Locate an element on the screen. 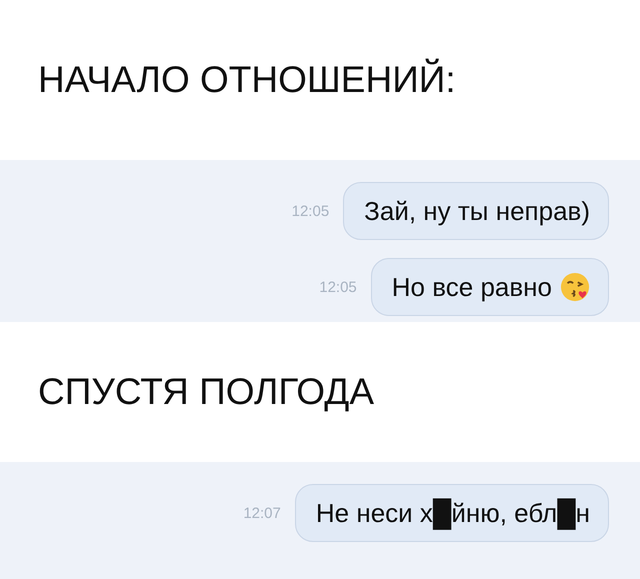 The width and height of the screenshot is (640, 579). caption: НАЧАЛО ОТНОШЕНИЙ: is located at coordinates (247, 80).